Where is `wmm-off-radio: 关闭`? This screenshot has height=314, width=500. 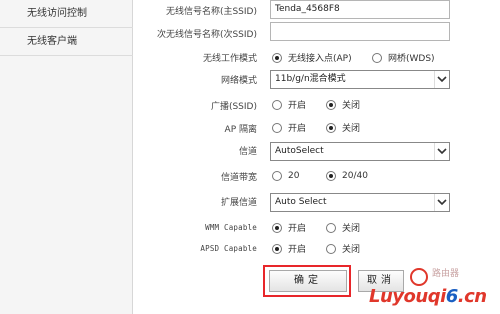 wmm-off-radio: 关闭 is located at coordinates (343, 227).